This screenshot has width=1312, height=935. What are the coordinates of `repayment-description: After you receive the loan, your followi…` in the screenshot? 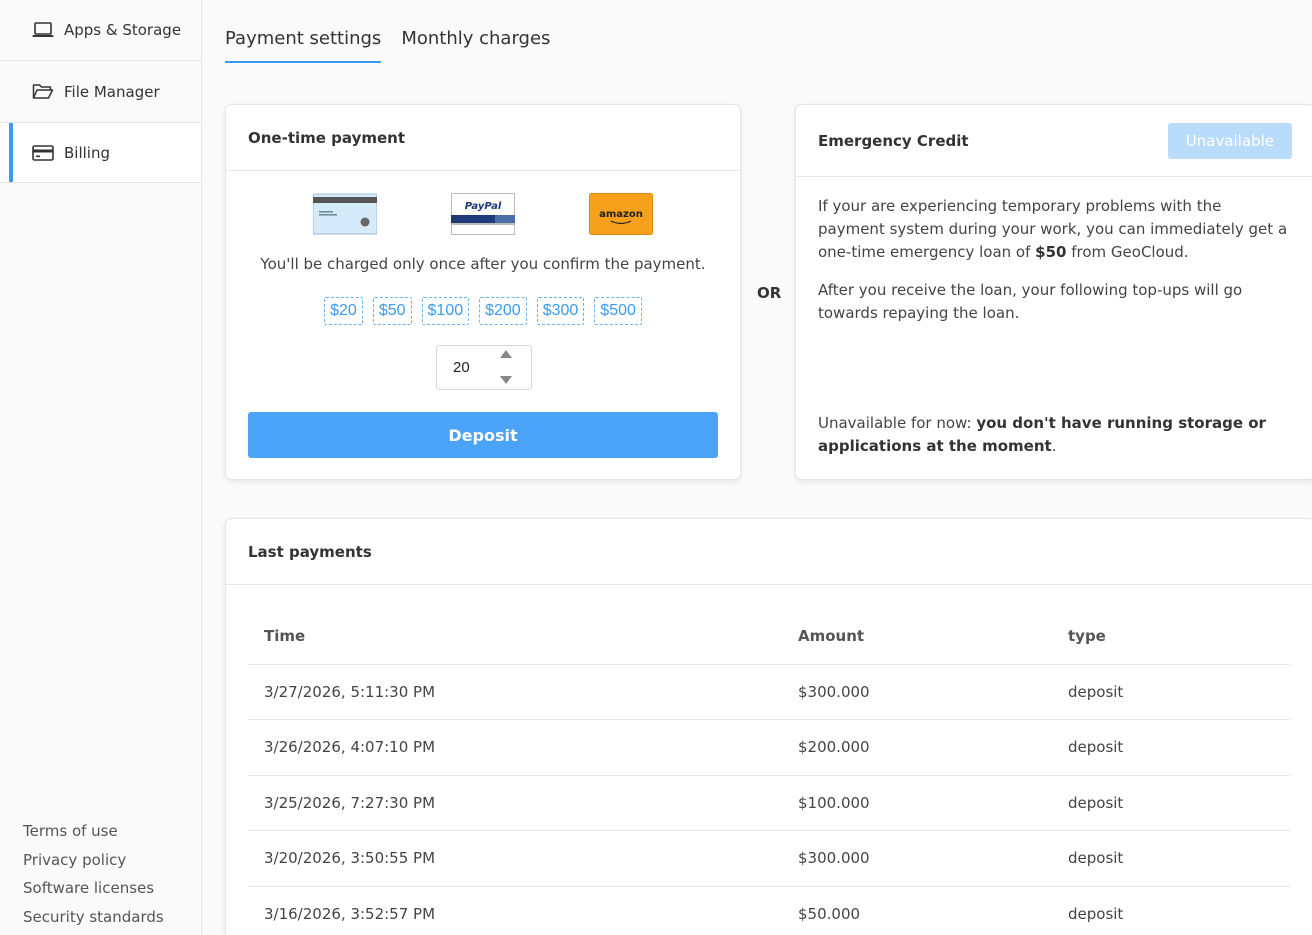 It's located at (1030, 301).